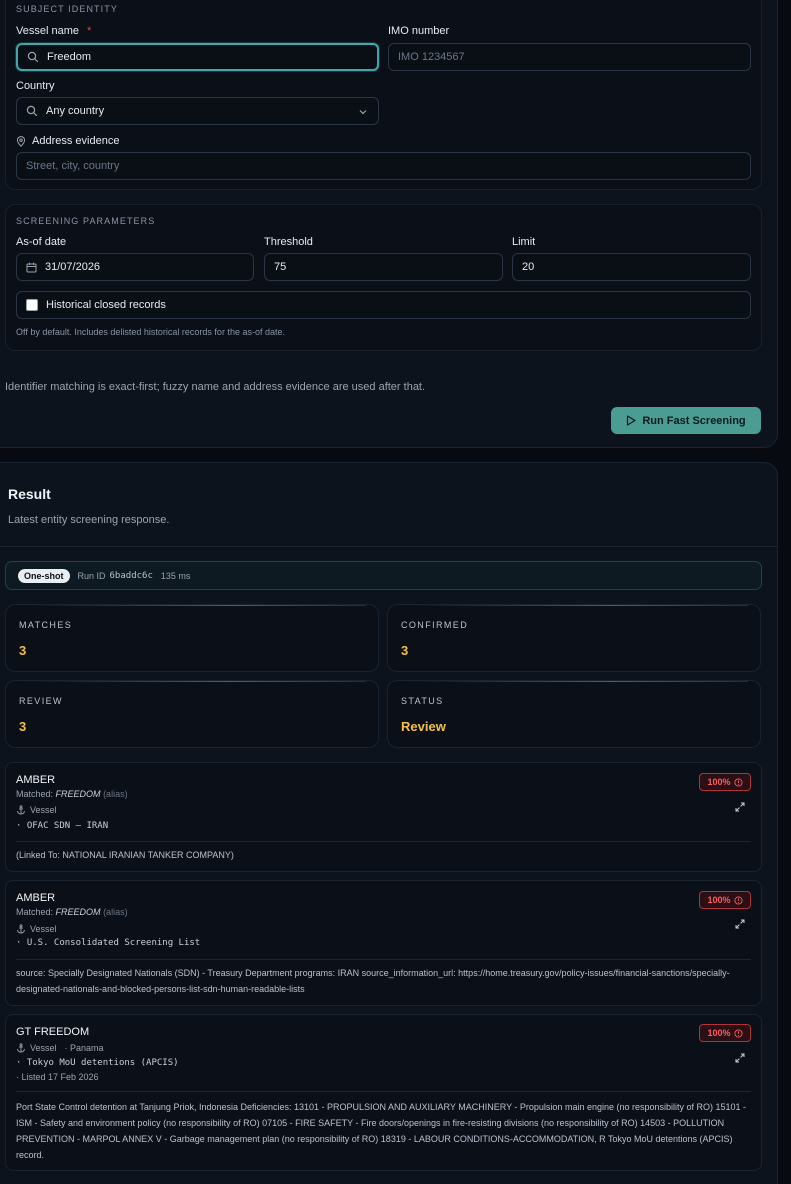  What do you see at coordinates (192, 638) in the screenshot?
I see `stat-card-matches: MATCHES 3` at bounding box center [192, 638].